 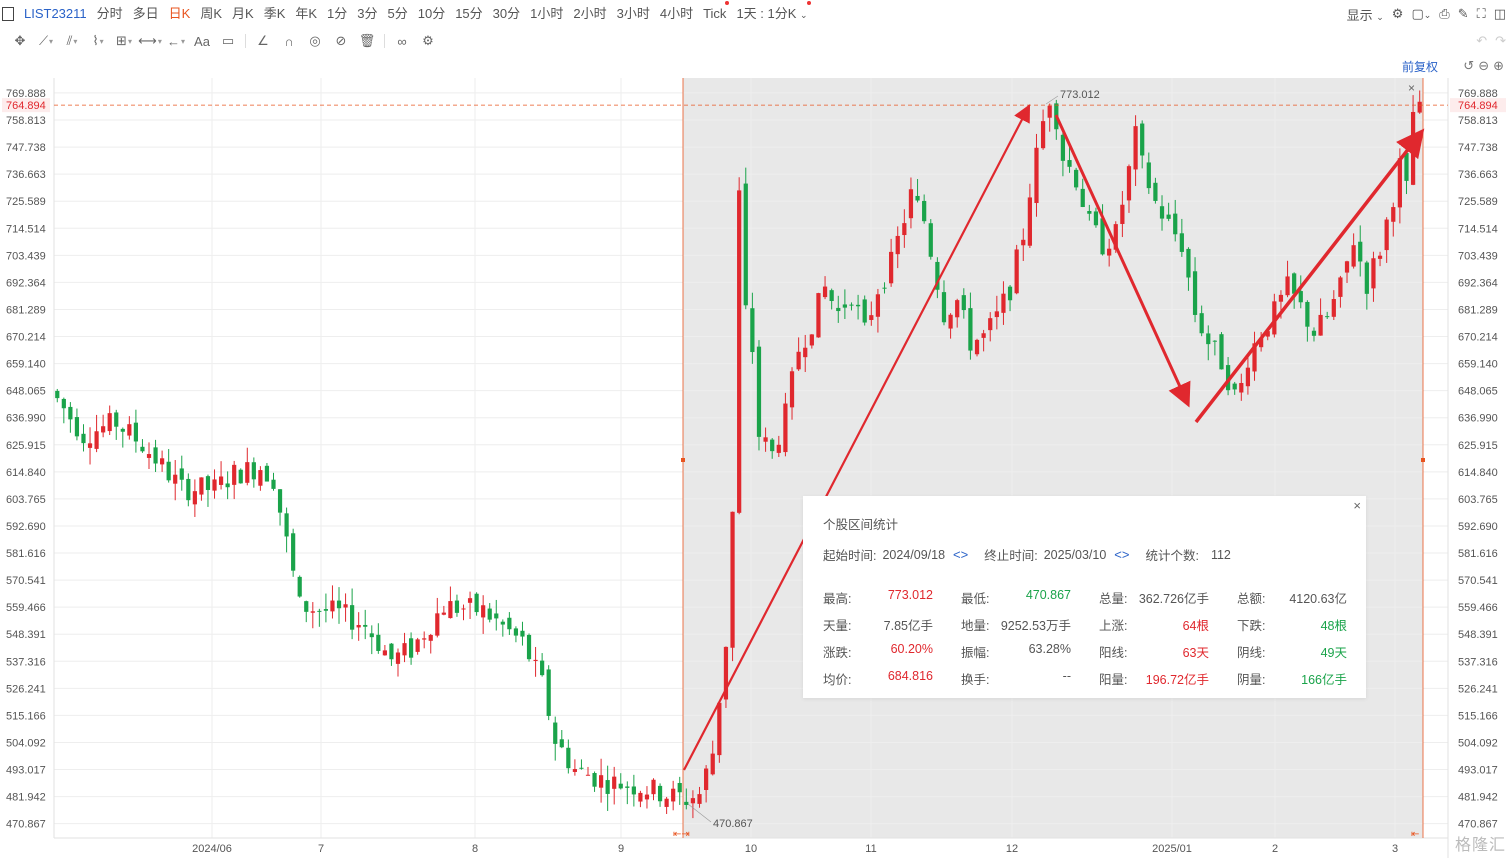 I want to click on stat-value: 4120.63亿, so click(x=1318, y=599).